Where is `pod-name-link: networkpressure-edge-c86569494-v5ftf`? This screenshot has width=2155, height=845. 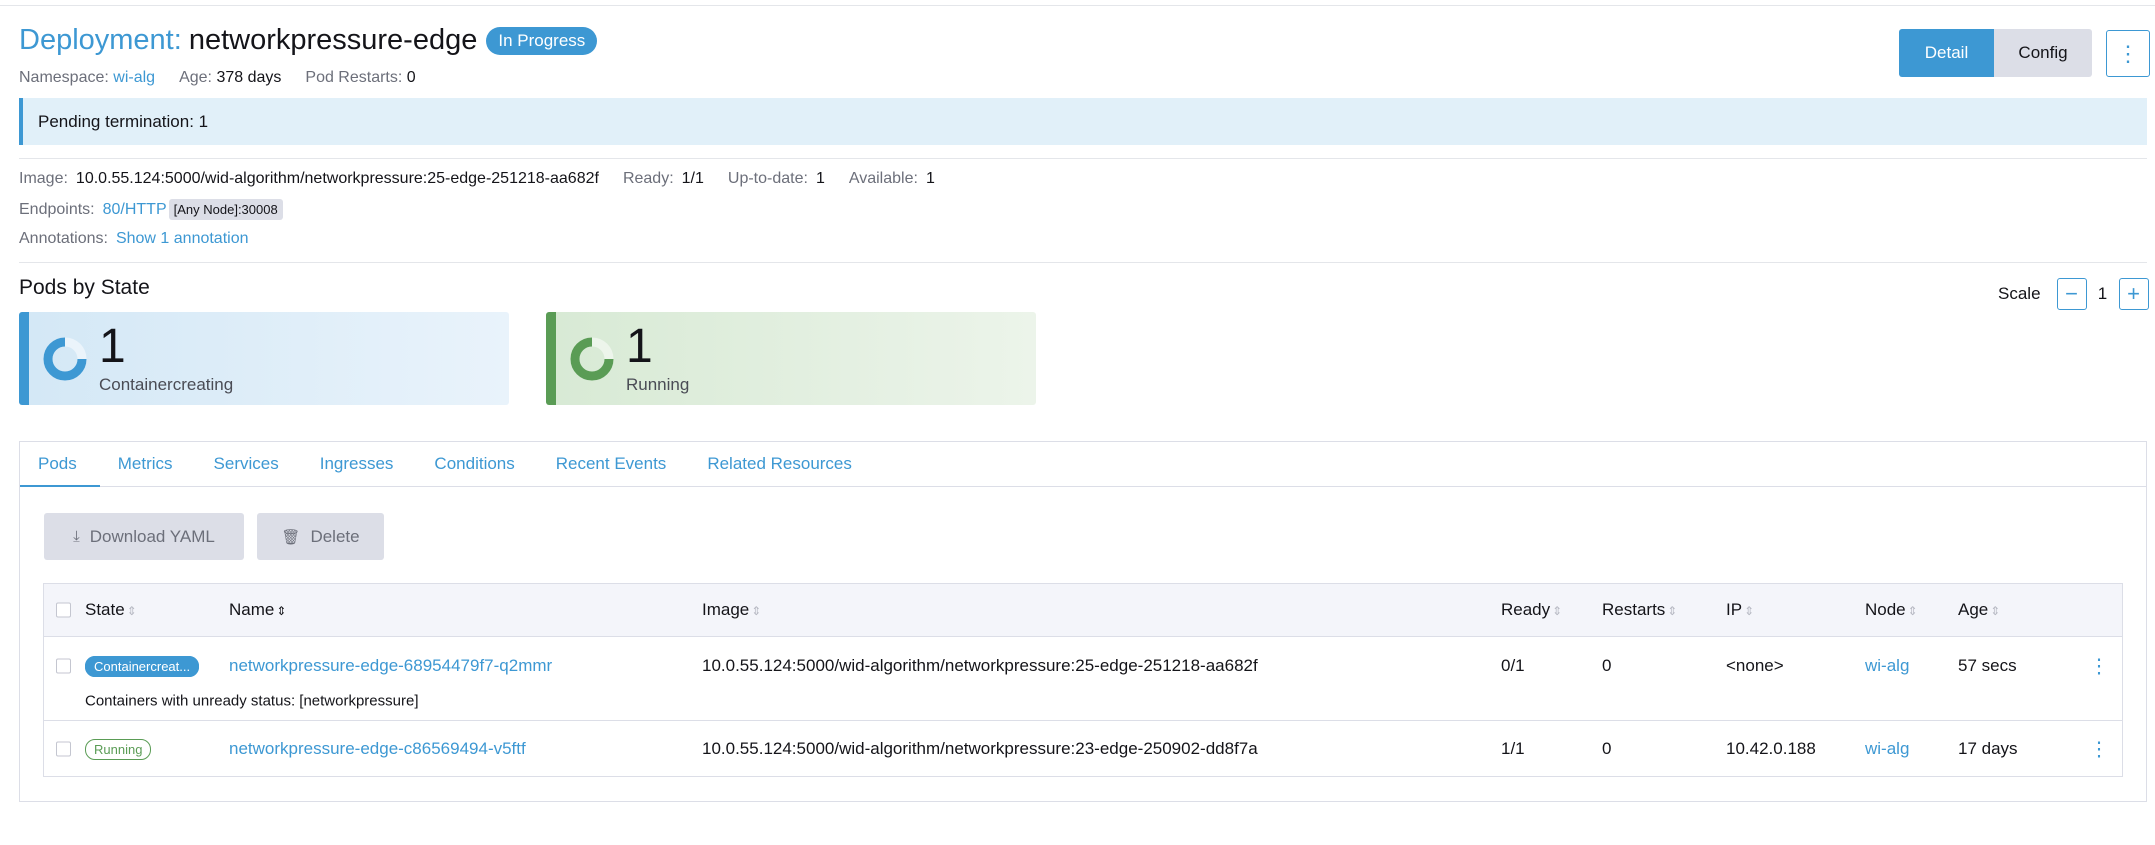 pod-name-link: networkpressure-edge-c86569494-v5ftf is located at coordinates (377, 749).